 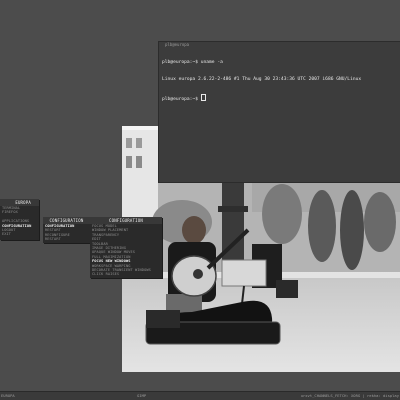 I want to click on terminal-title: plb@europa, so click(x=177, y=44).